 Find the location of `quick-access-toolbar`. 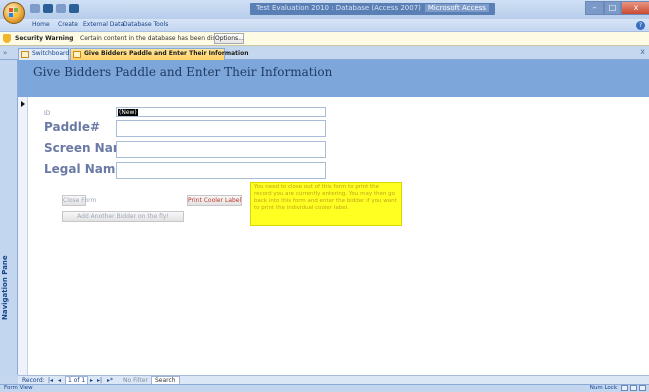

quick-access-toolbar is located at coordinates (53, 8).